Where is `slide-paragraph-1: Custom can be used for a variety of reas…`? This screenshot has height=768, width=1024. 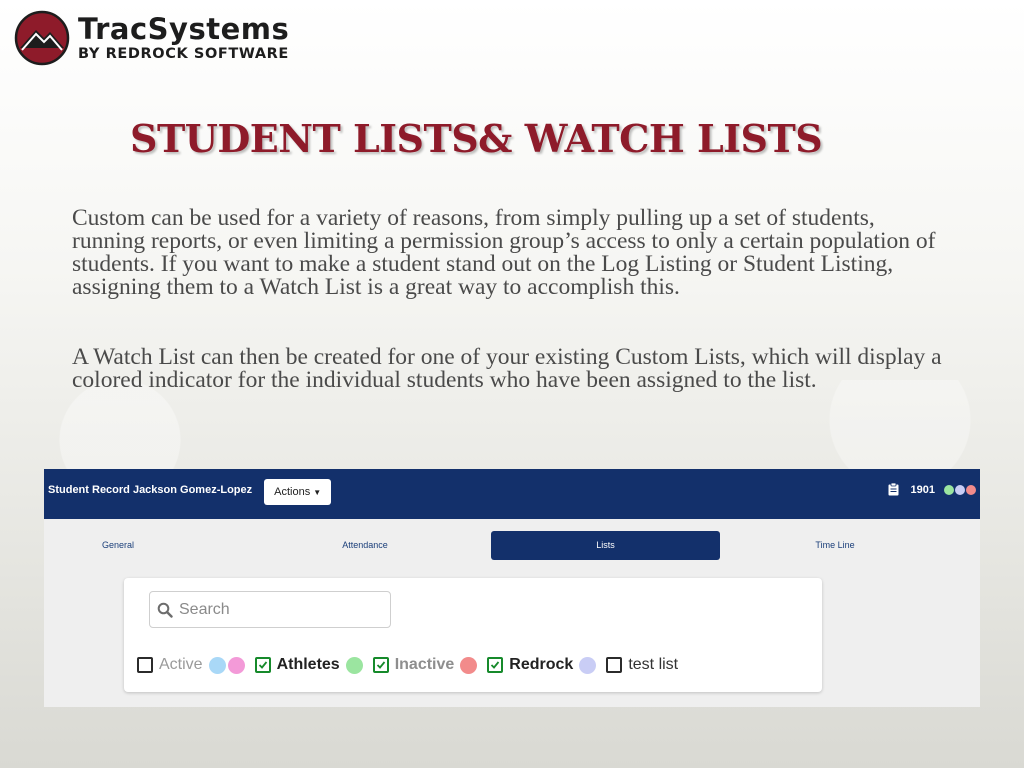
slide-paragraph-1: Custom can be used for a variety of reas… is located at coordinates (504, 252).